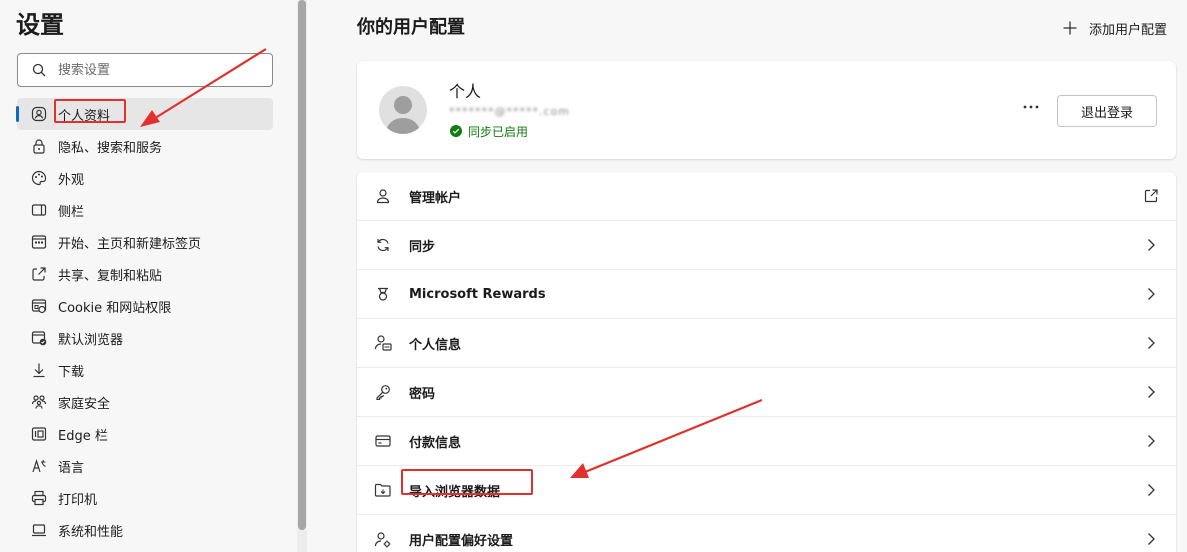 Image resolution: width=1187 pixels, height=552 pixels. Describe the element at coordinates (477, 294) in the screenshot. I see `row-label: Microsoft Rewards` at that location.